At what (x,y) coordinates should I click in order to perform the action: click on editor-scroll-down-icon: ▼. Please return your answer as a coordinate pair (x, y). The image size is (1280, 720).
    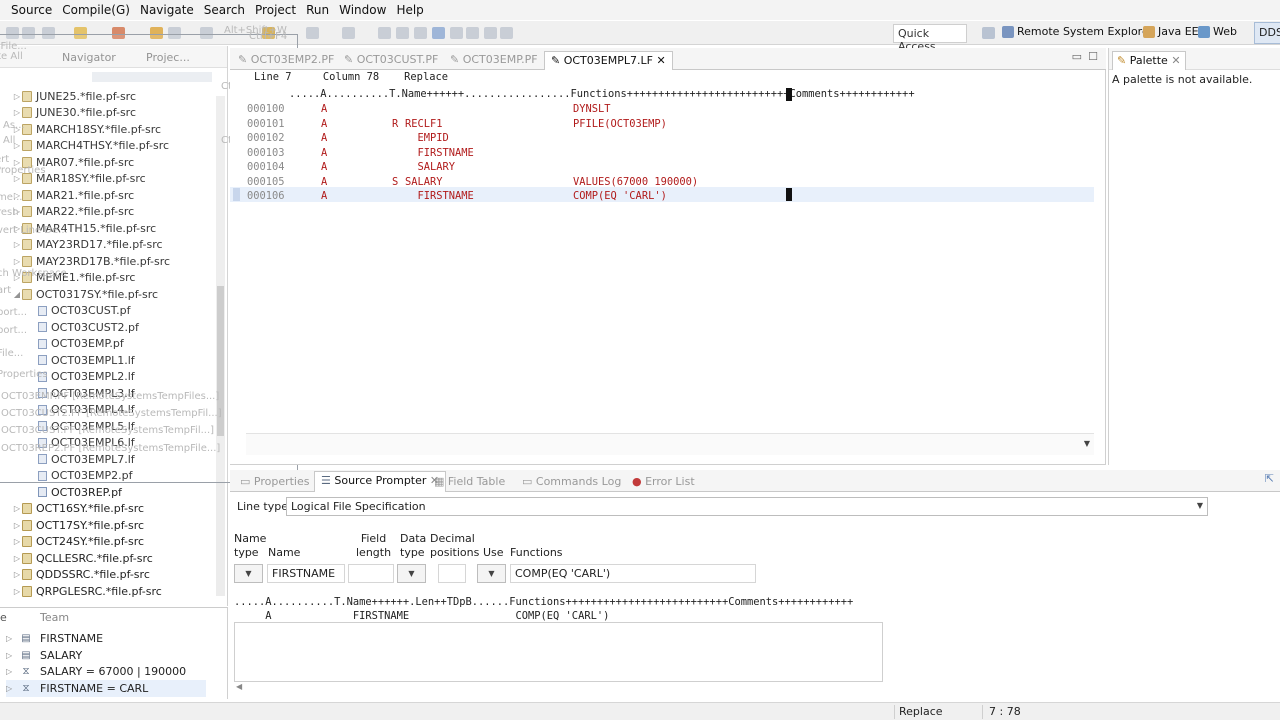
    Looking at the image, I should click on (1087, 443).